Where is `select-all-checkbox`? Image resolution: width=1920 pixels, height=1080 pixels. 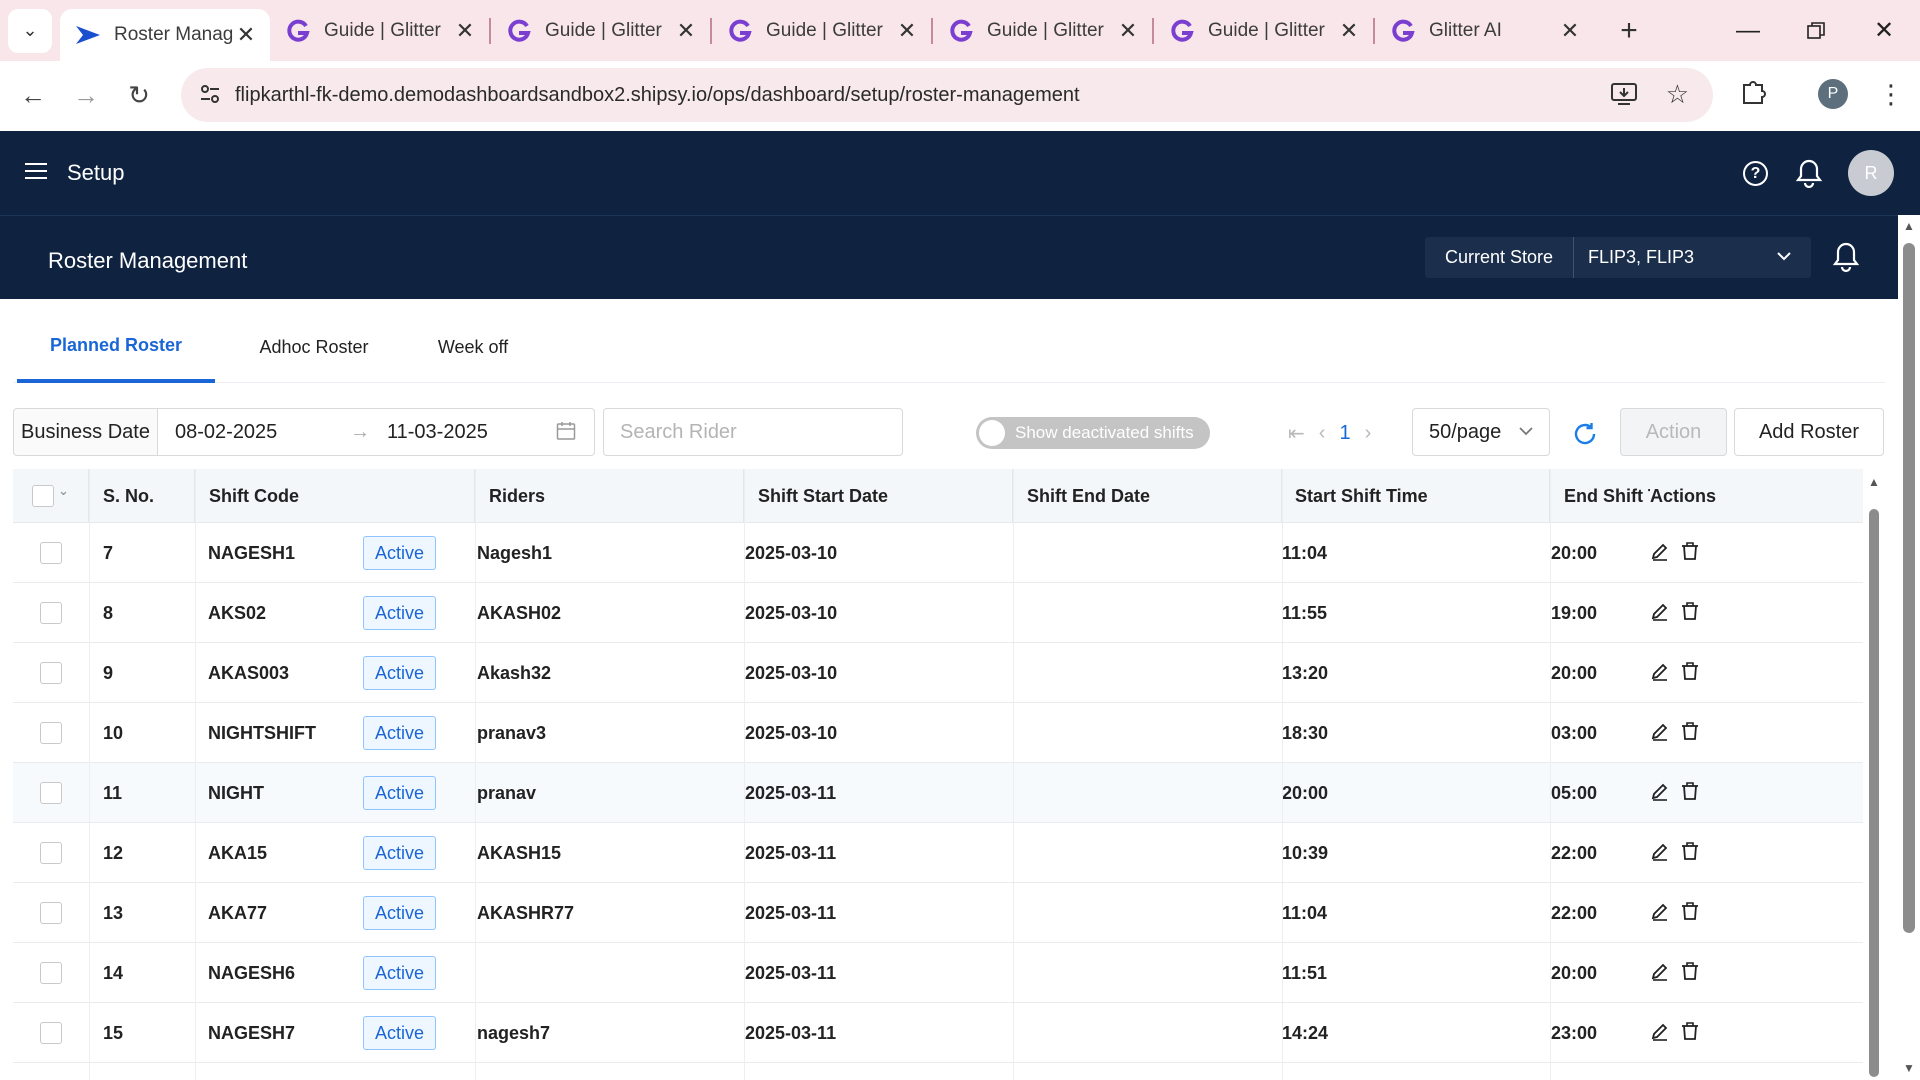
select-all-checkbox is located at coordinates (43, 496).